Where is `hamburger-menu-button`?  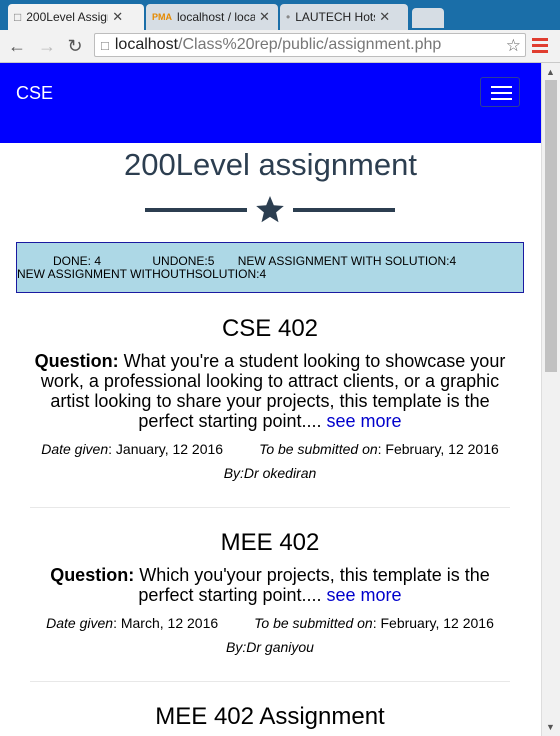 hamburger-menu-button is located at coordinates (500, 92).